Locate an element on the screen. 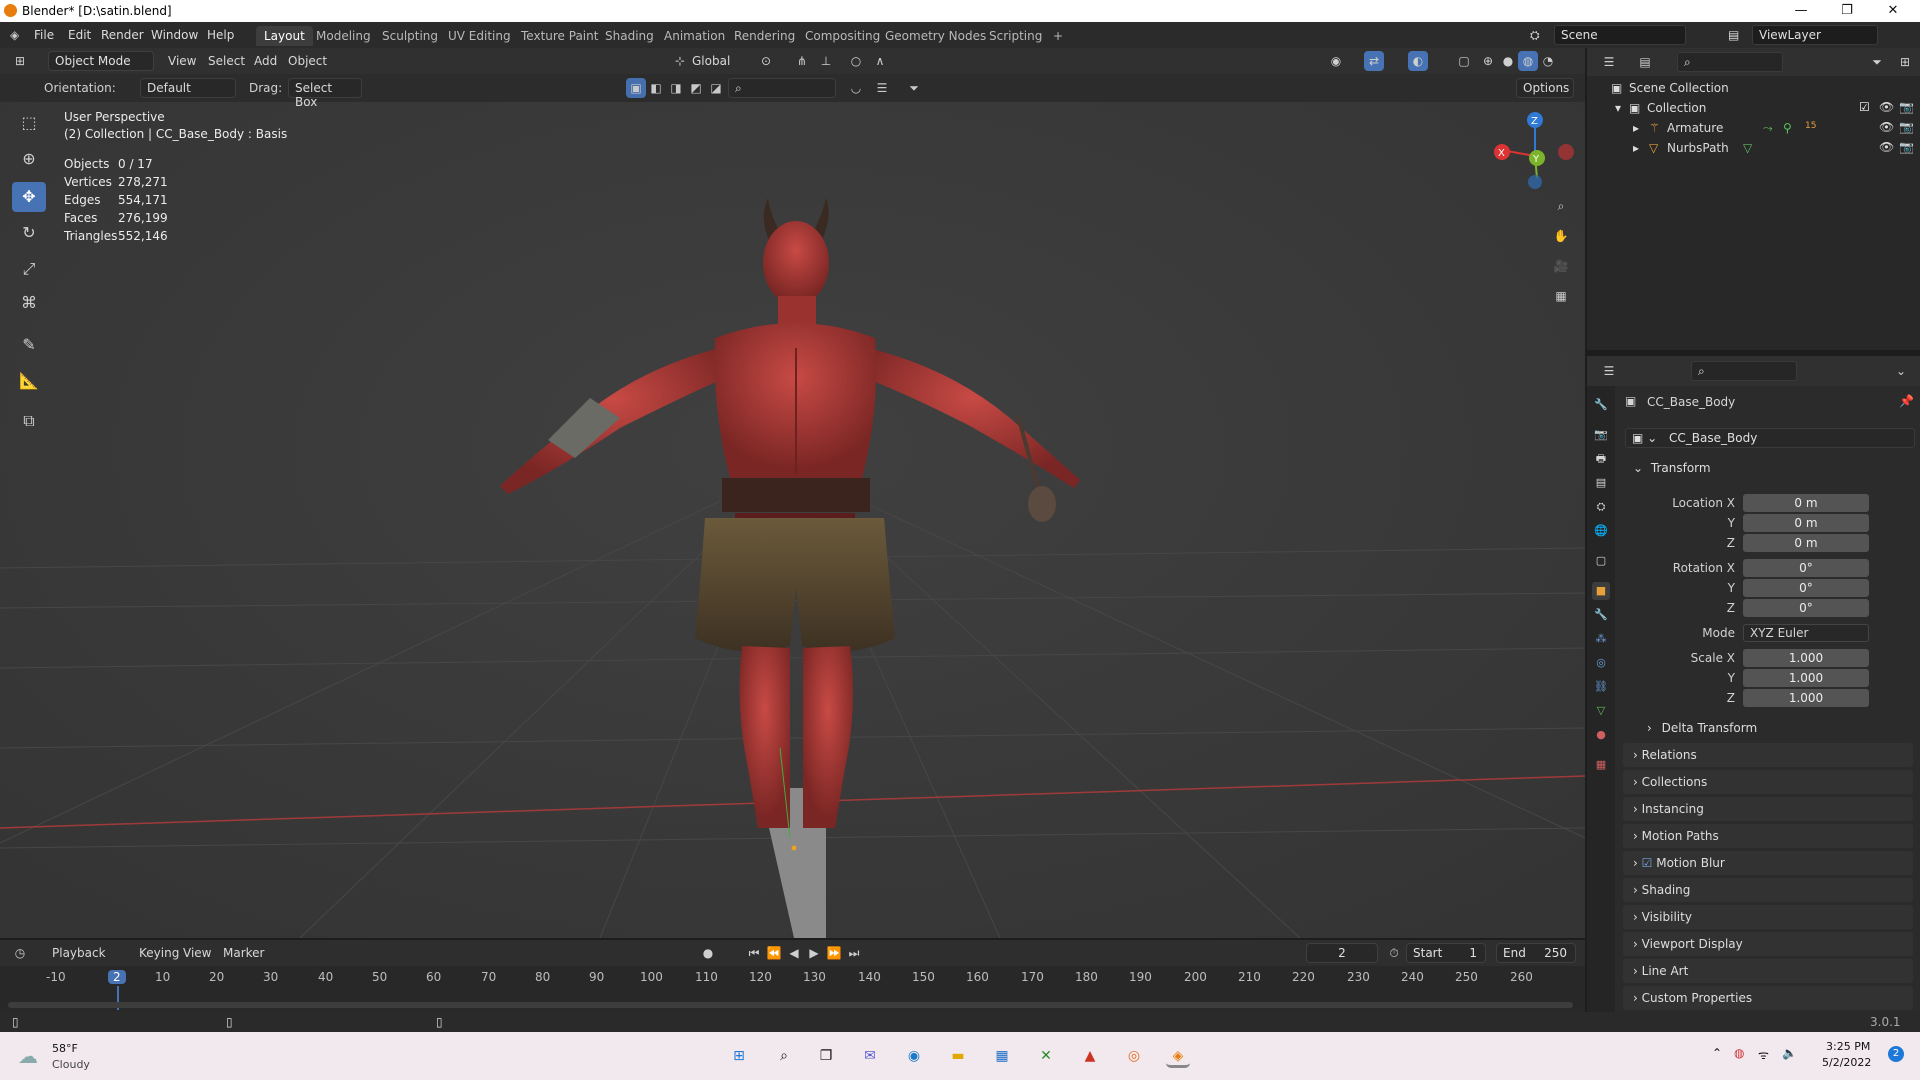  tab-sculpting: Sculpting is located at coordinates (410, 36).